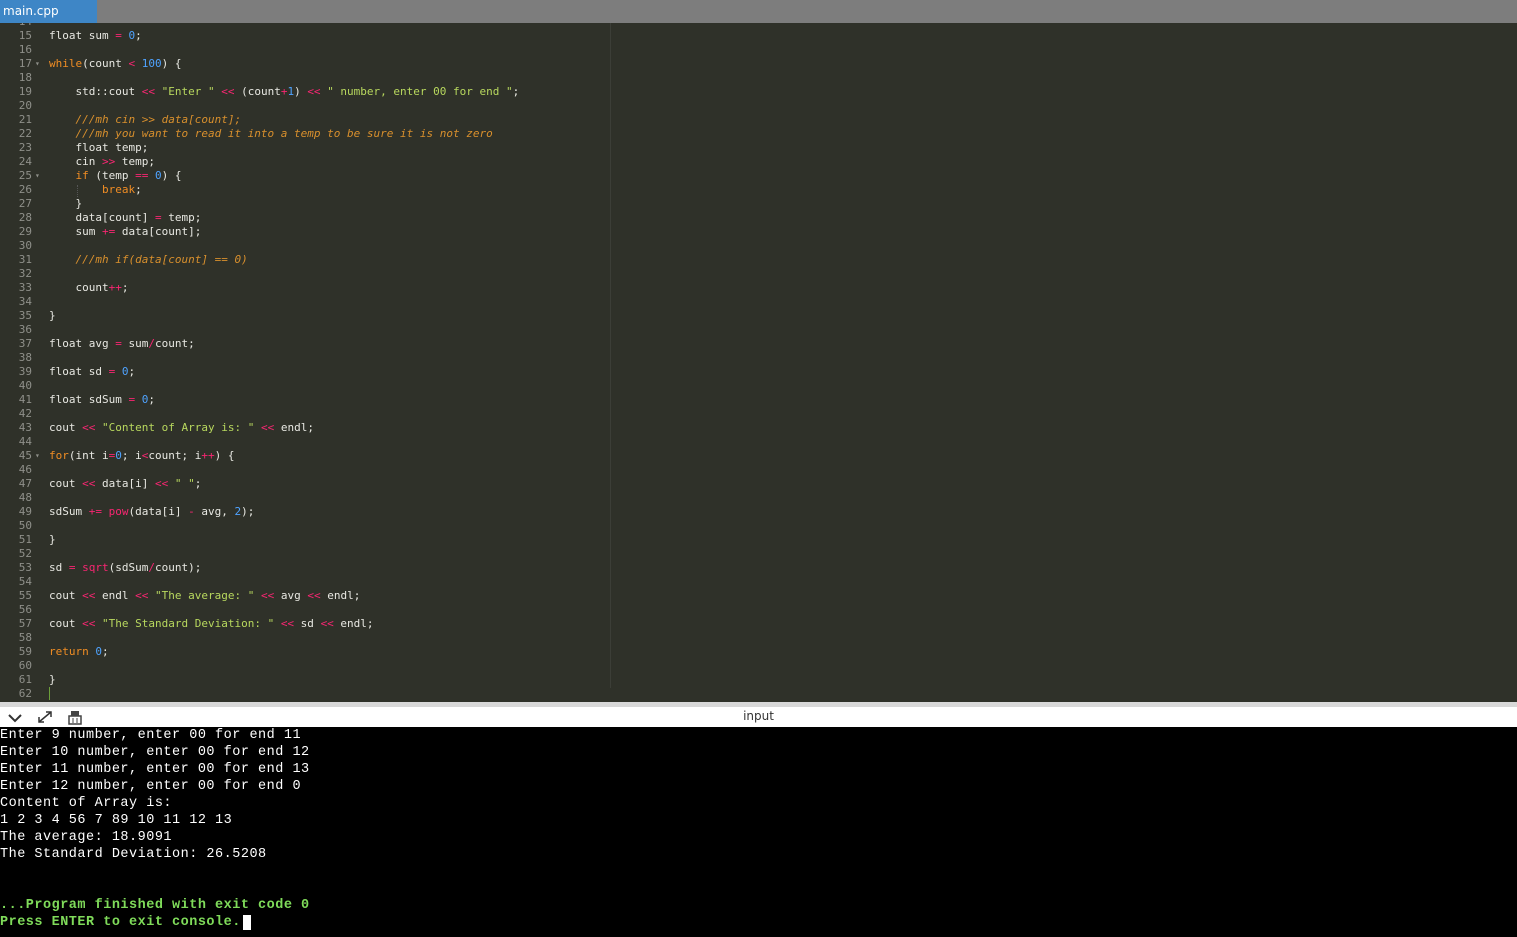 This screenshot has width=1517, height=937. What do you see at coordinates (610, 355) in the screenshot?
I see `print-margin` at bounding box center [610, 355].